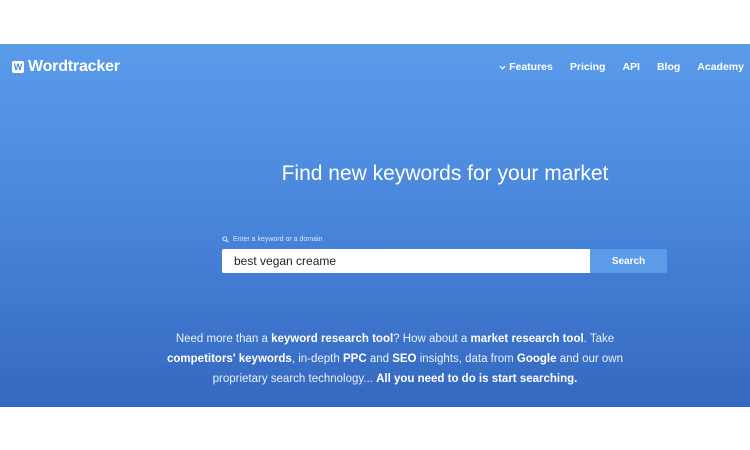 This screenshot has height=450, width=750. I want to click on search-hint-text: Enter a keyword or a domain, so click(278, 239).